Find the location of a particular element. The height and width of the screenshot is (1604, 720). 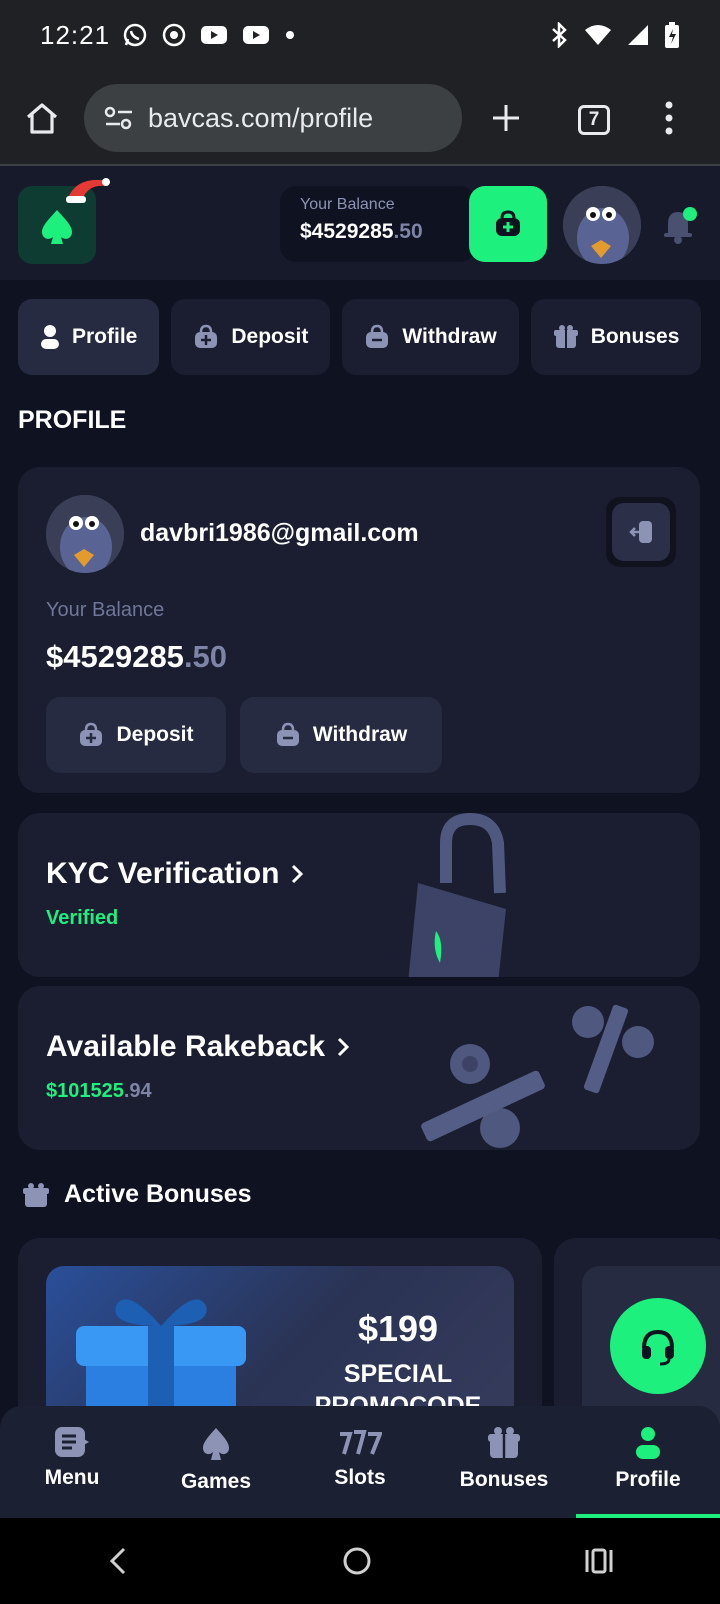

wallet-icon is located at coordinates (508, 223).